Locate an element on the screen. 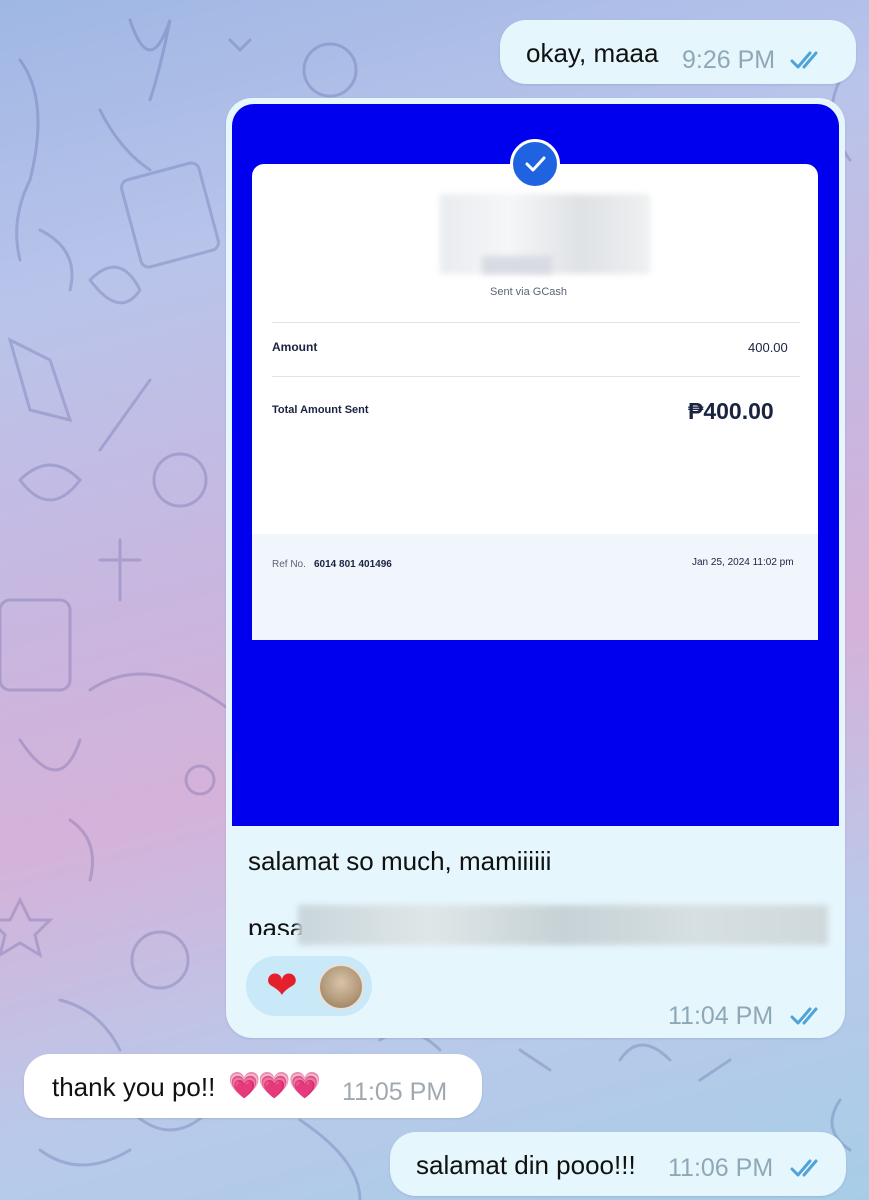 The width and height of the screenshot is (869, 1200). success-check-icon is located at coordinates (535, 164).